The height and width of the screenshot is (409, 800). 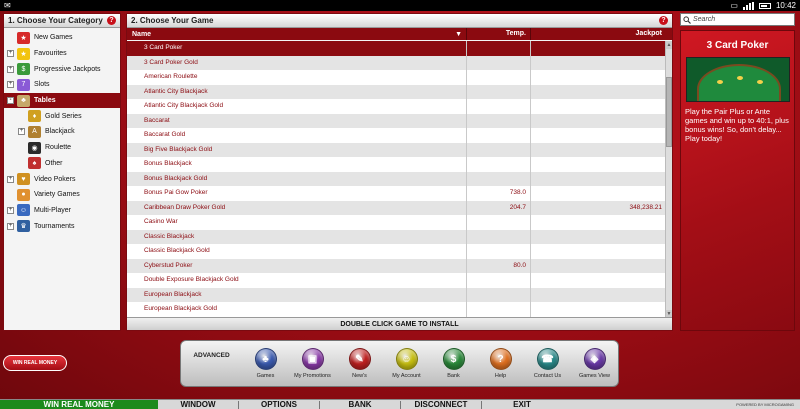 I want to click on table-row: 3 Card Poker, so click(x=396, y=48).